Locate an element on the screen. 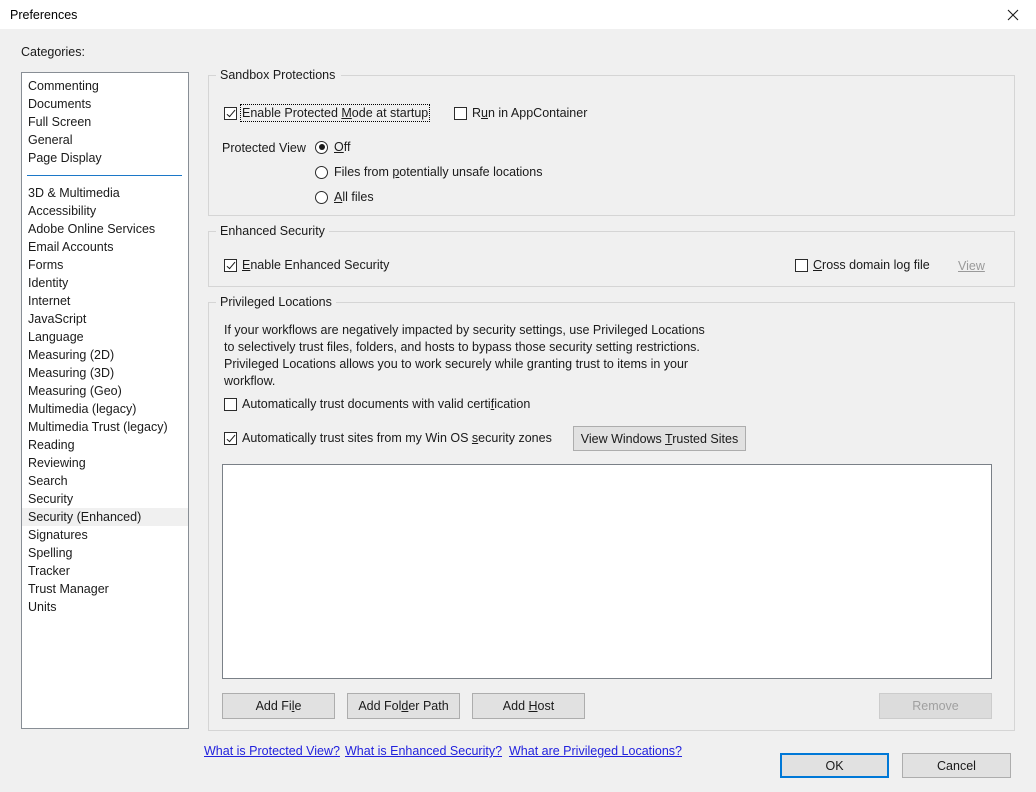 The image size is (1036, 792). sandbox-protections-legend: Sandbox Protections is located at coordinates (278, 75).